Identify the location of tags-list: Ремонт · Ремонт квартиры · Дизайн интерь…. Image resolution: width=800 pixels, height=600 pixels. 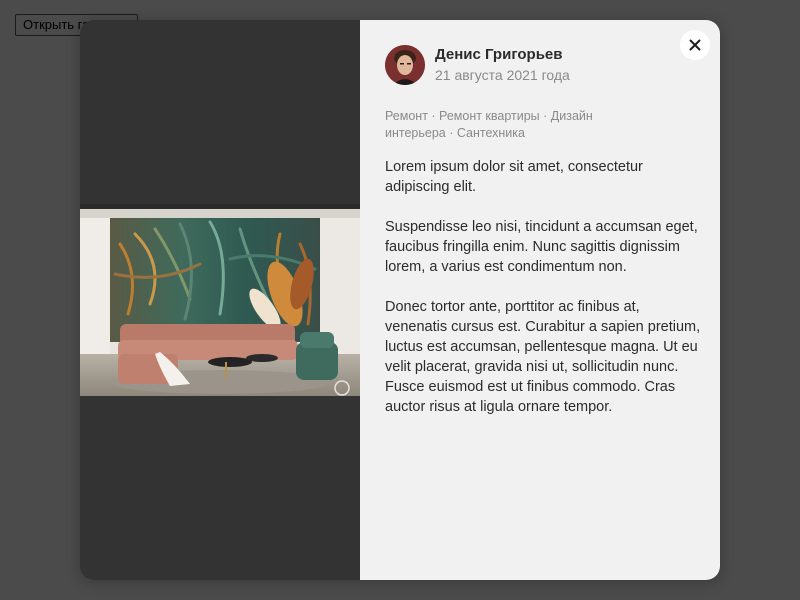
(505, 125).